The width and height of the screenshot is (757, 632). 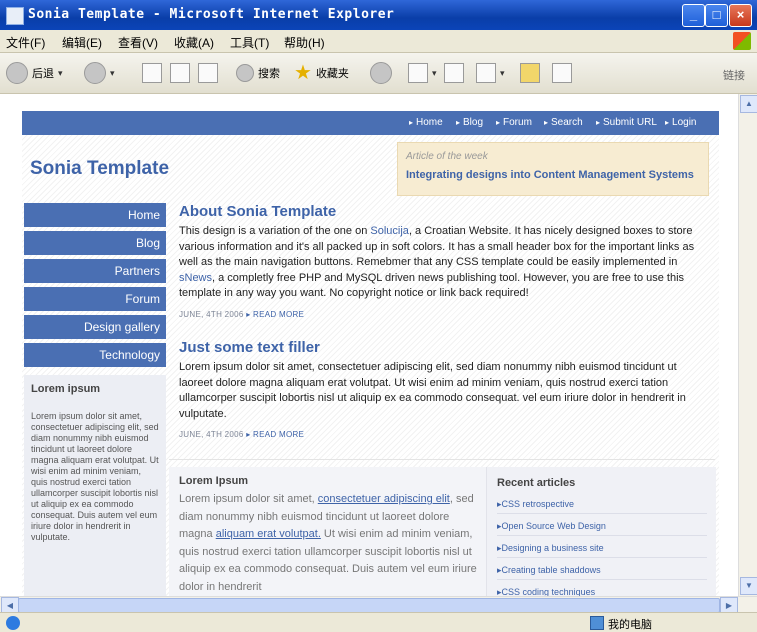 I want to click on minimize-button: _, so click(x=693, y=15).